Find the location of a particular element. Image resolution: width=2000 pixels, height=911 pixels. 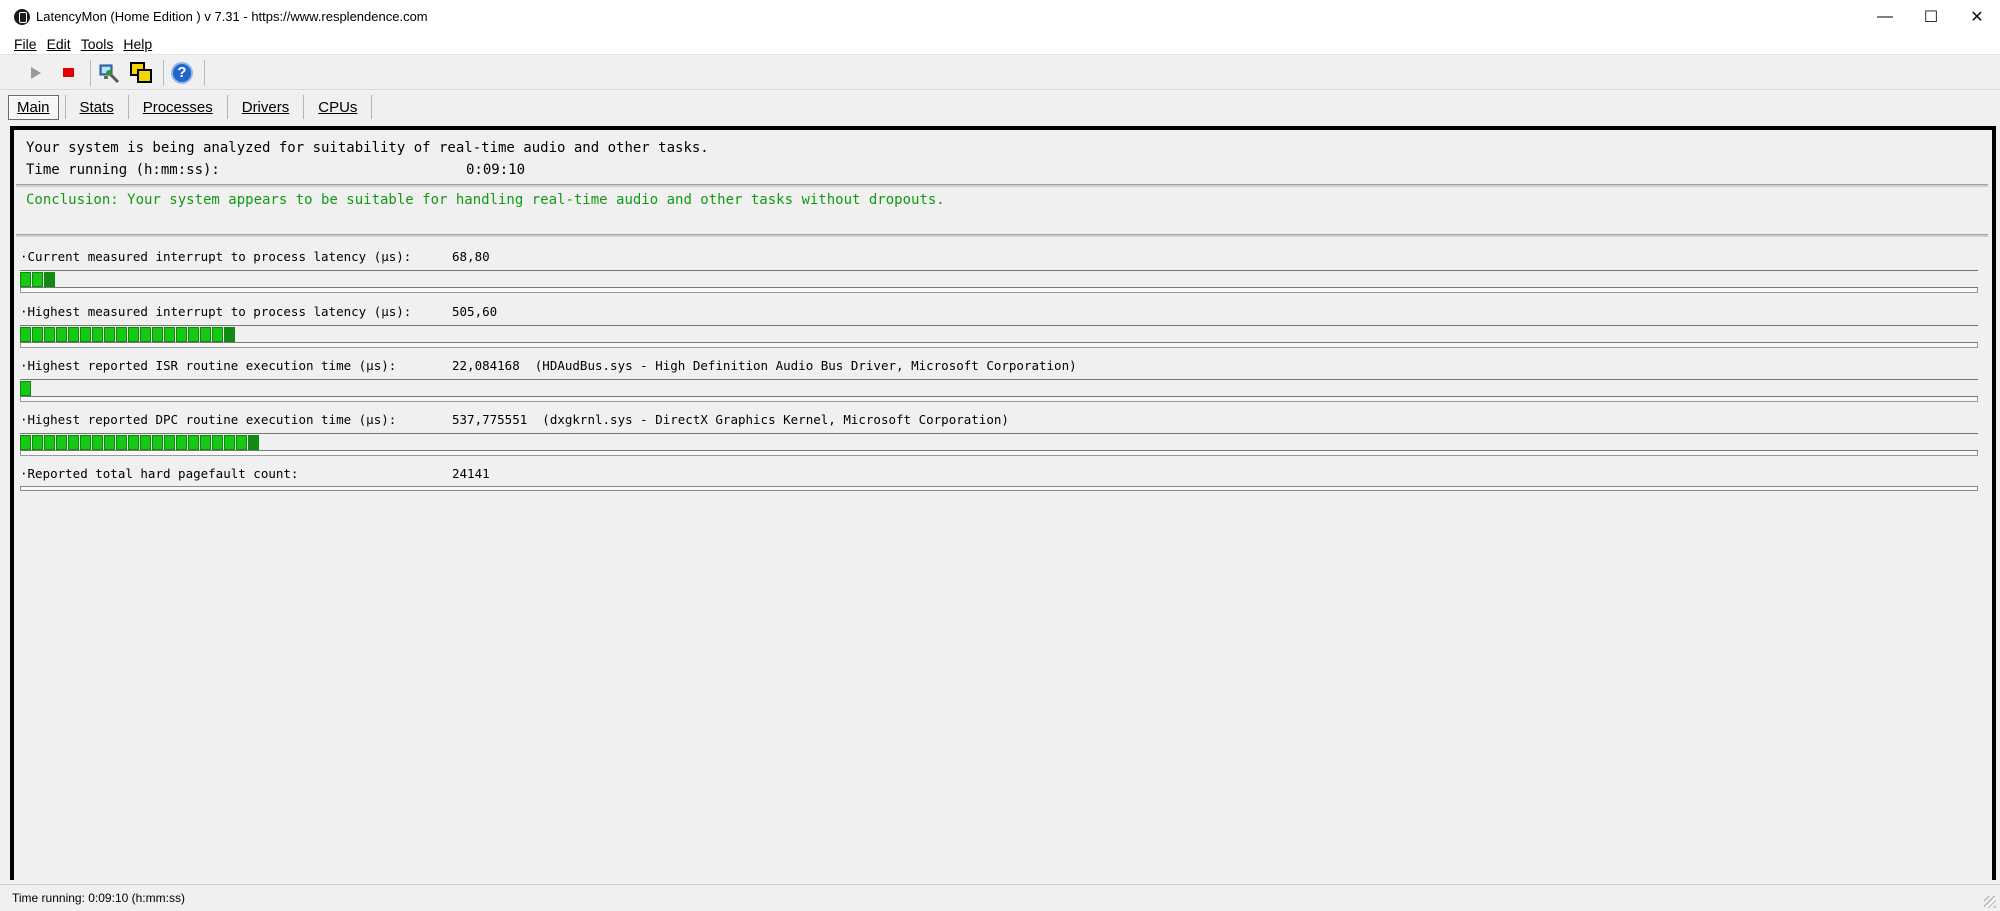

pagefault-meter is located at coordinates (999, 488).